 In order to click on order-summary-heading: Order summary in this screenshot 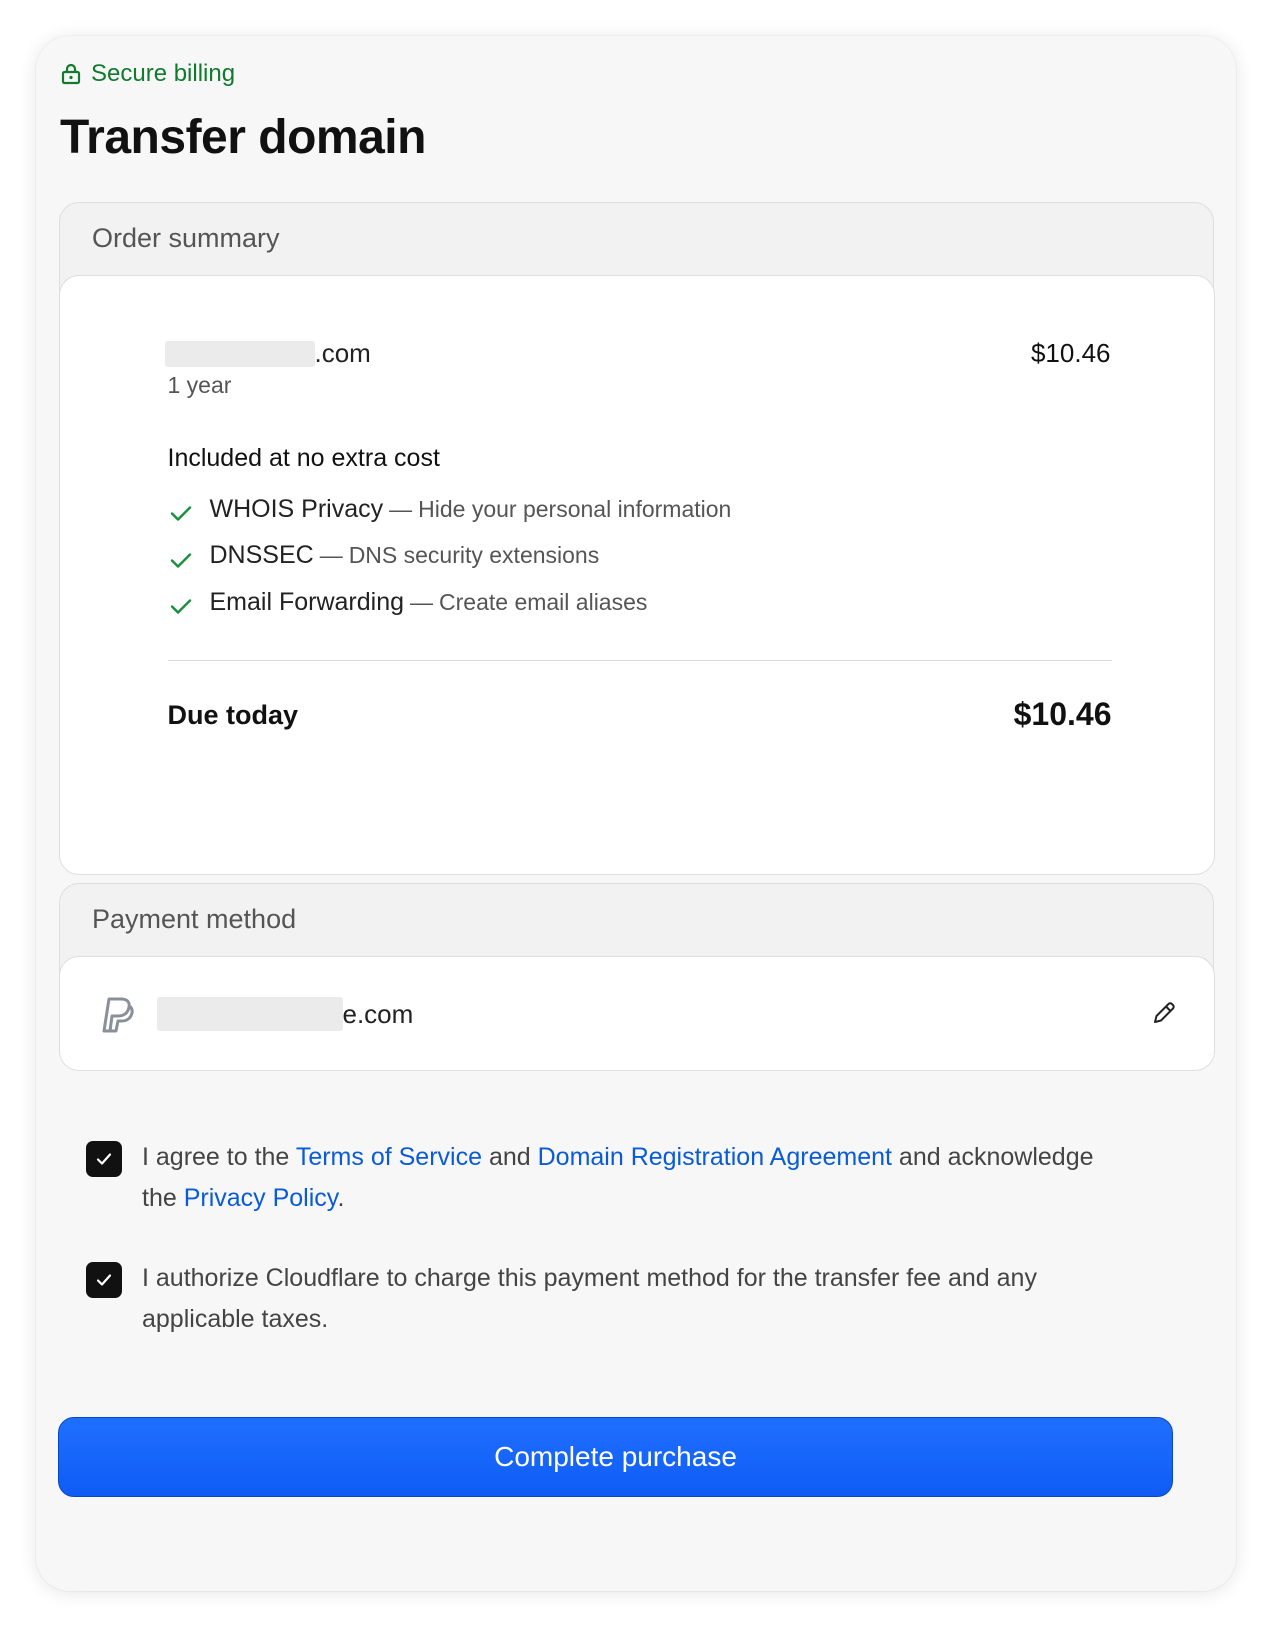, I will do `click(186, 238)`.